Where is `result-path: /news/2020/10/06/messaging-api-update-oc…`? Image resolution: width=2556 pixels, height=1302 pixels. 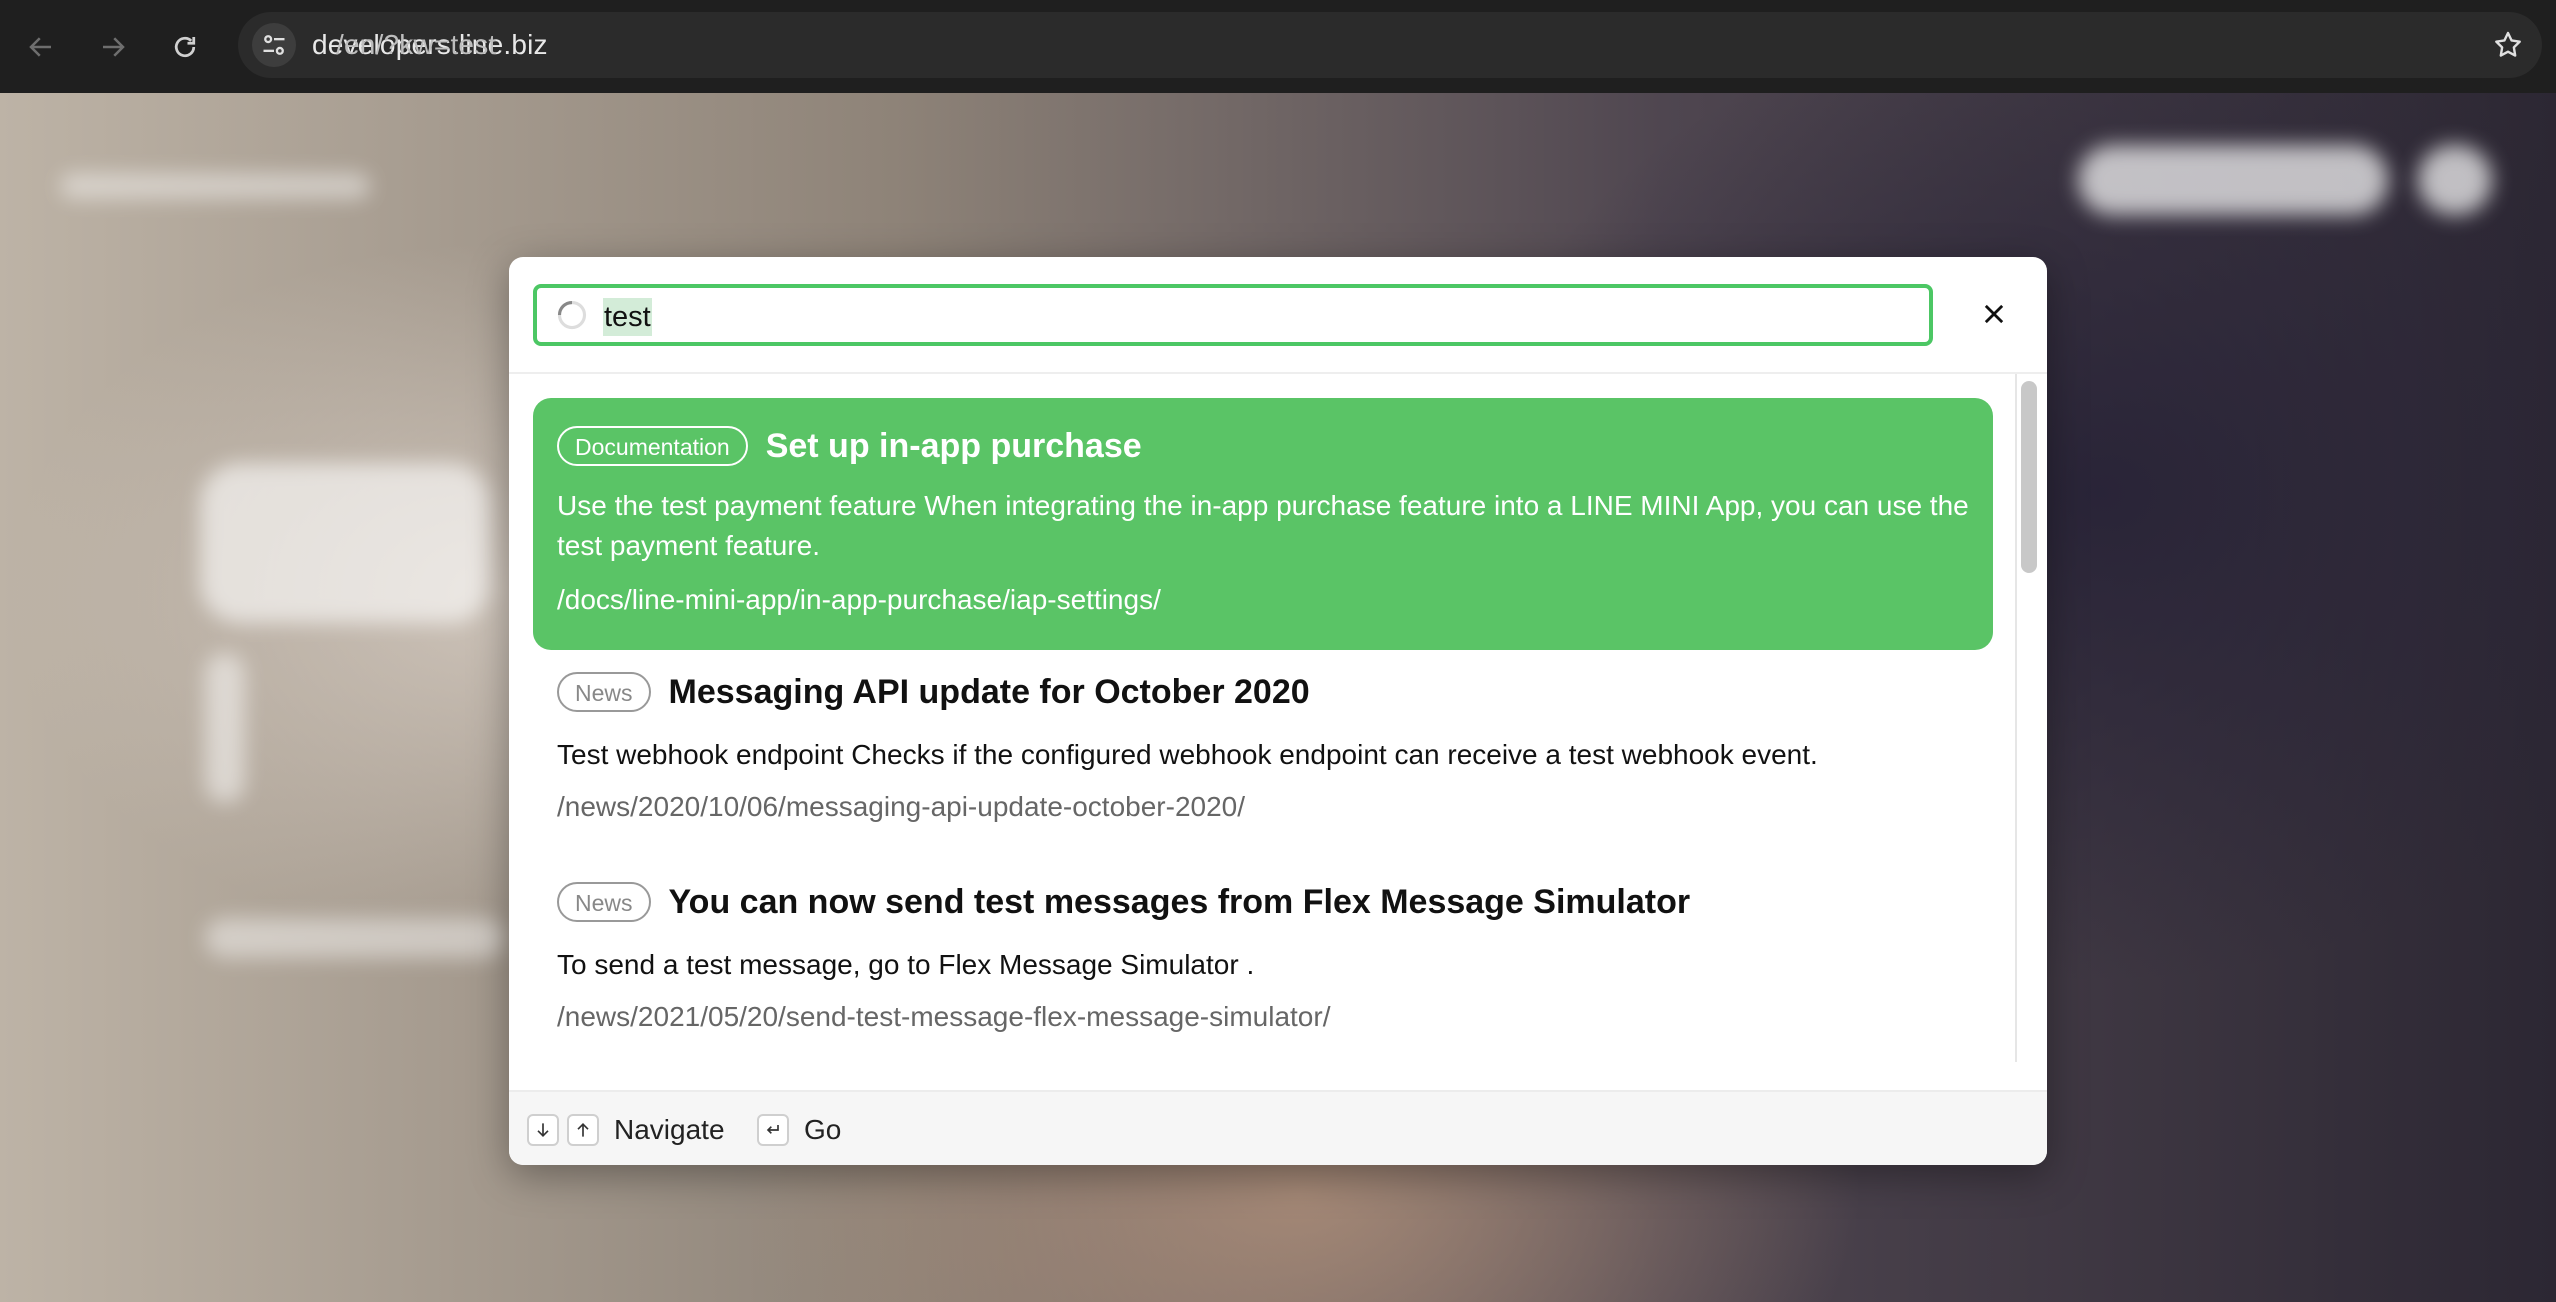 result-path: /news/2020/10/06/messaging-api-update-oc… is located at coordinates (901, 806).